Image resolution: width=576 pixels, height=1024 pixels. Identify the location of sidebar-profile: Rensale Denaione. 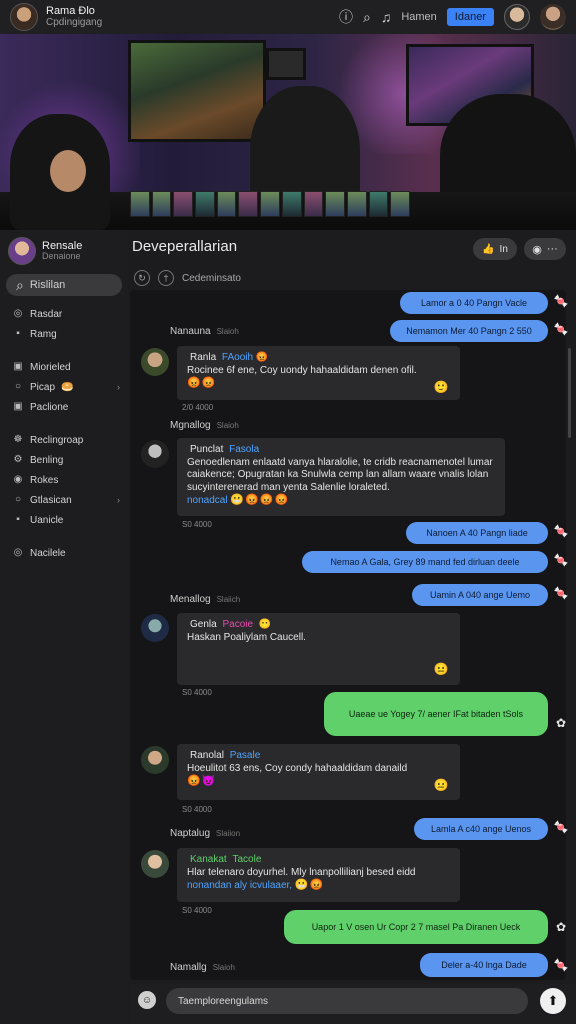
(64, 251).